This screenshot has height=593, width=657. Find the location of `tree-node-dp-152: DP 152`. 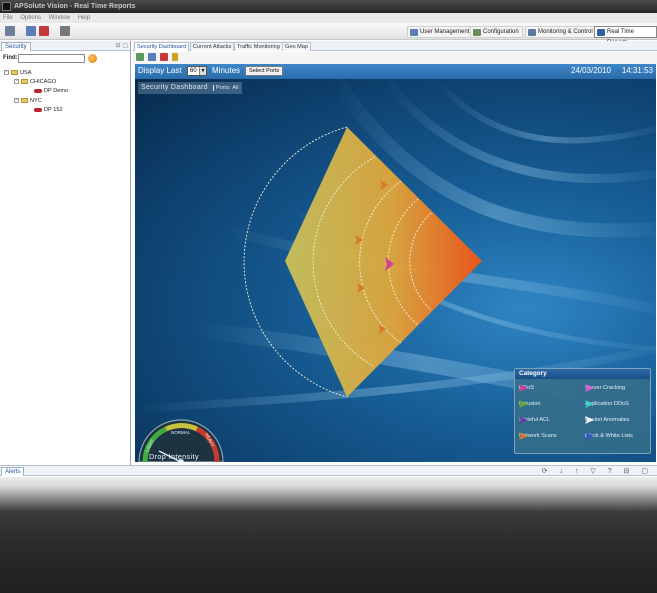

tree-node-dp-152: DP 152 is located at coordinates (48, 110).